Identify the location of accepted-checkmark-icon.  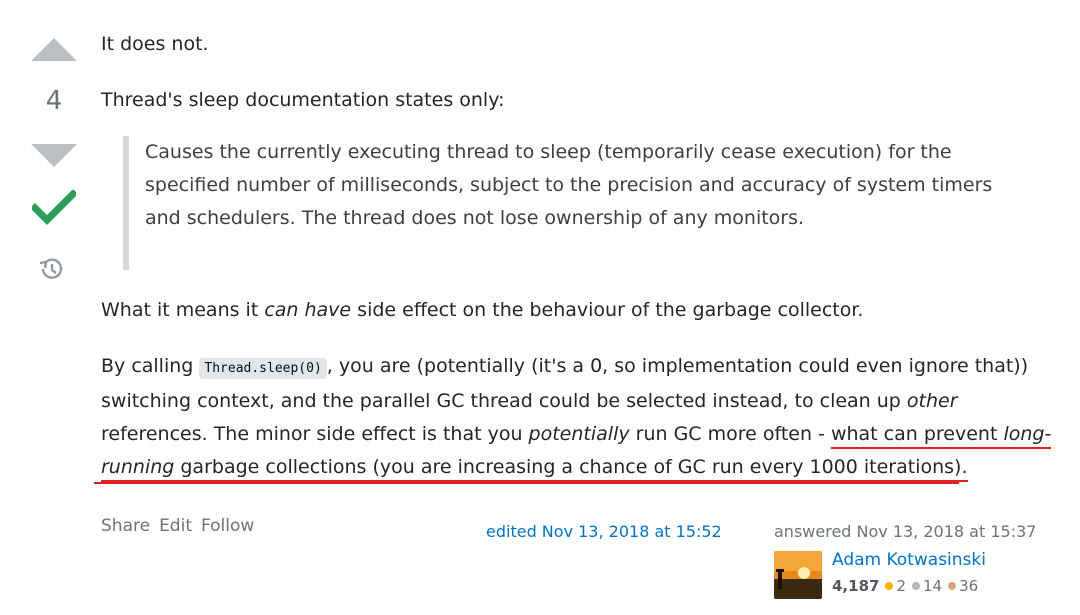
(54, 207).